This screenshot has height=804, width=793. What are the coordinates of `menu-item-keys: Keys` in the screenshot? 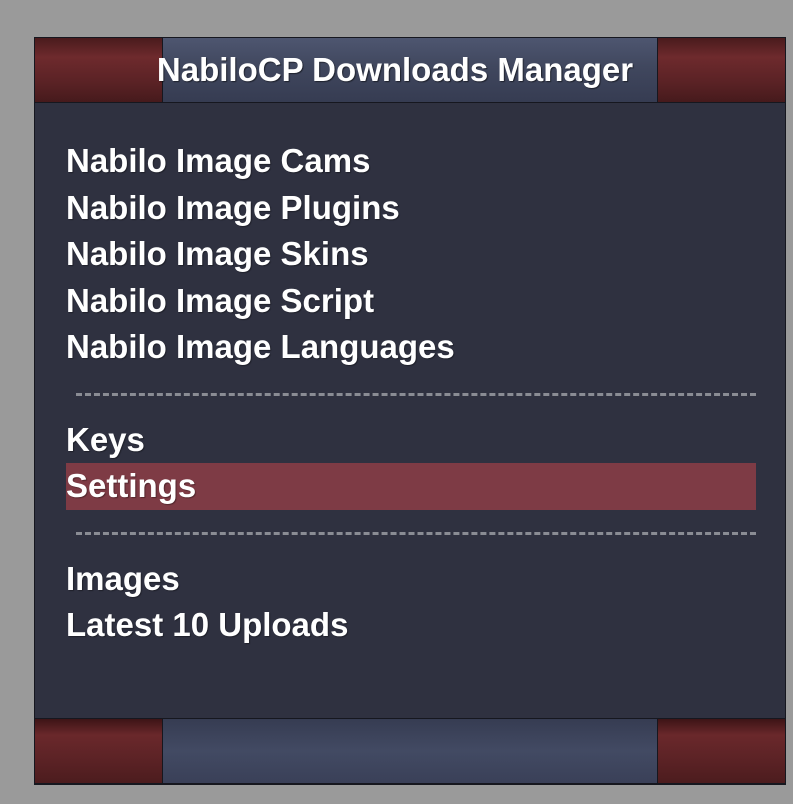 It's located at (411, 440).